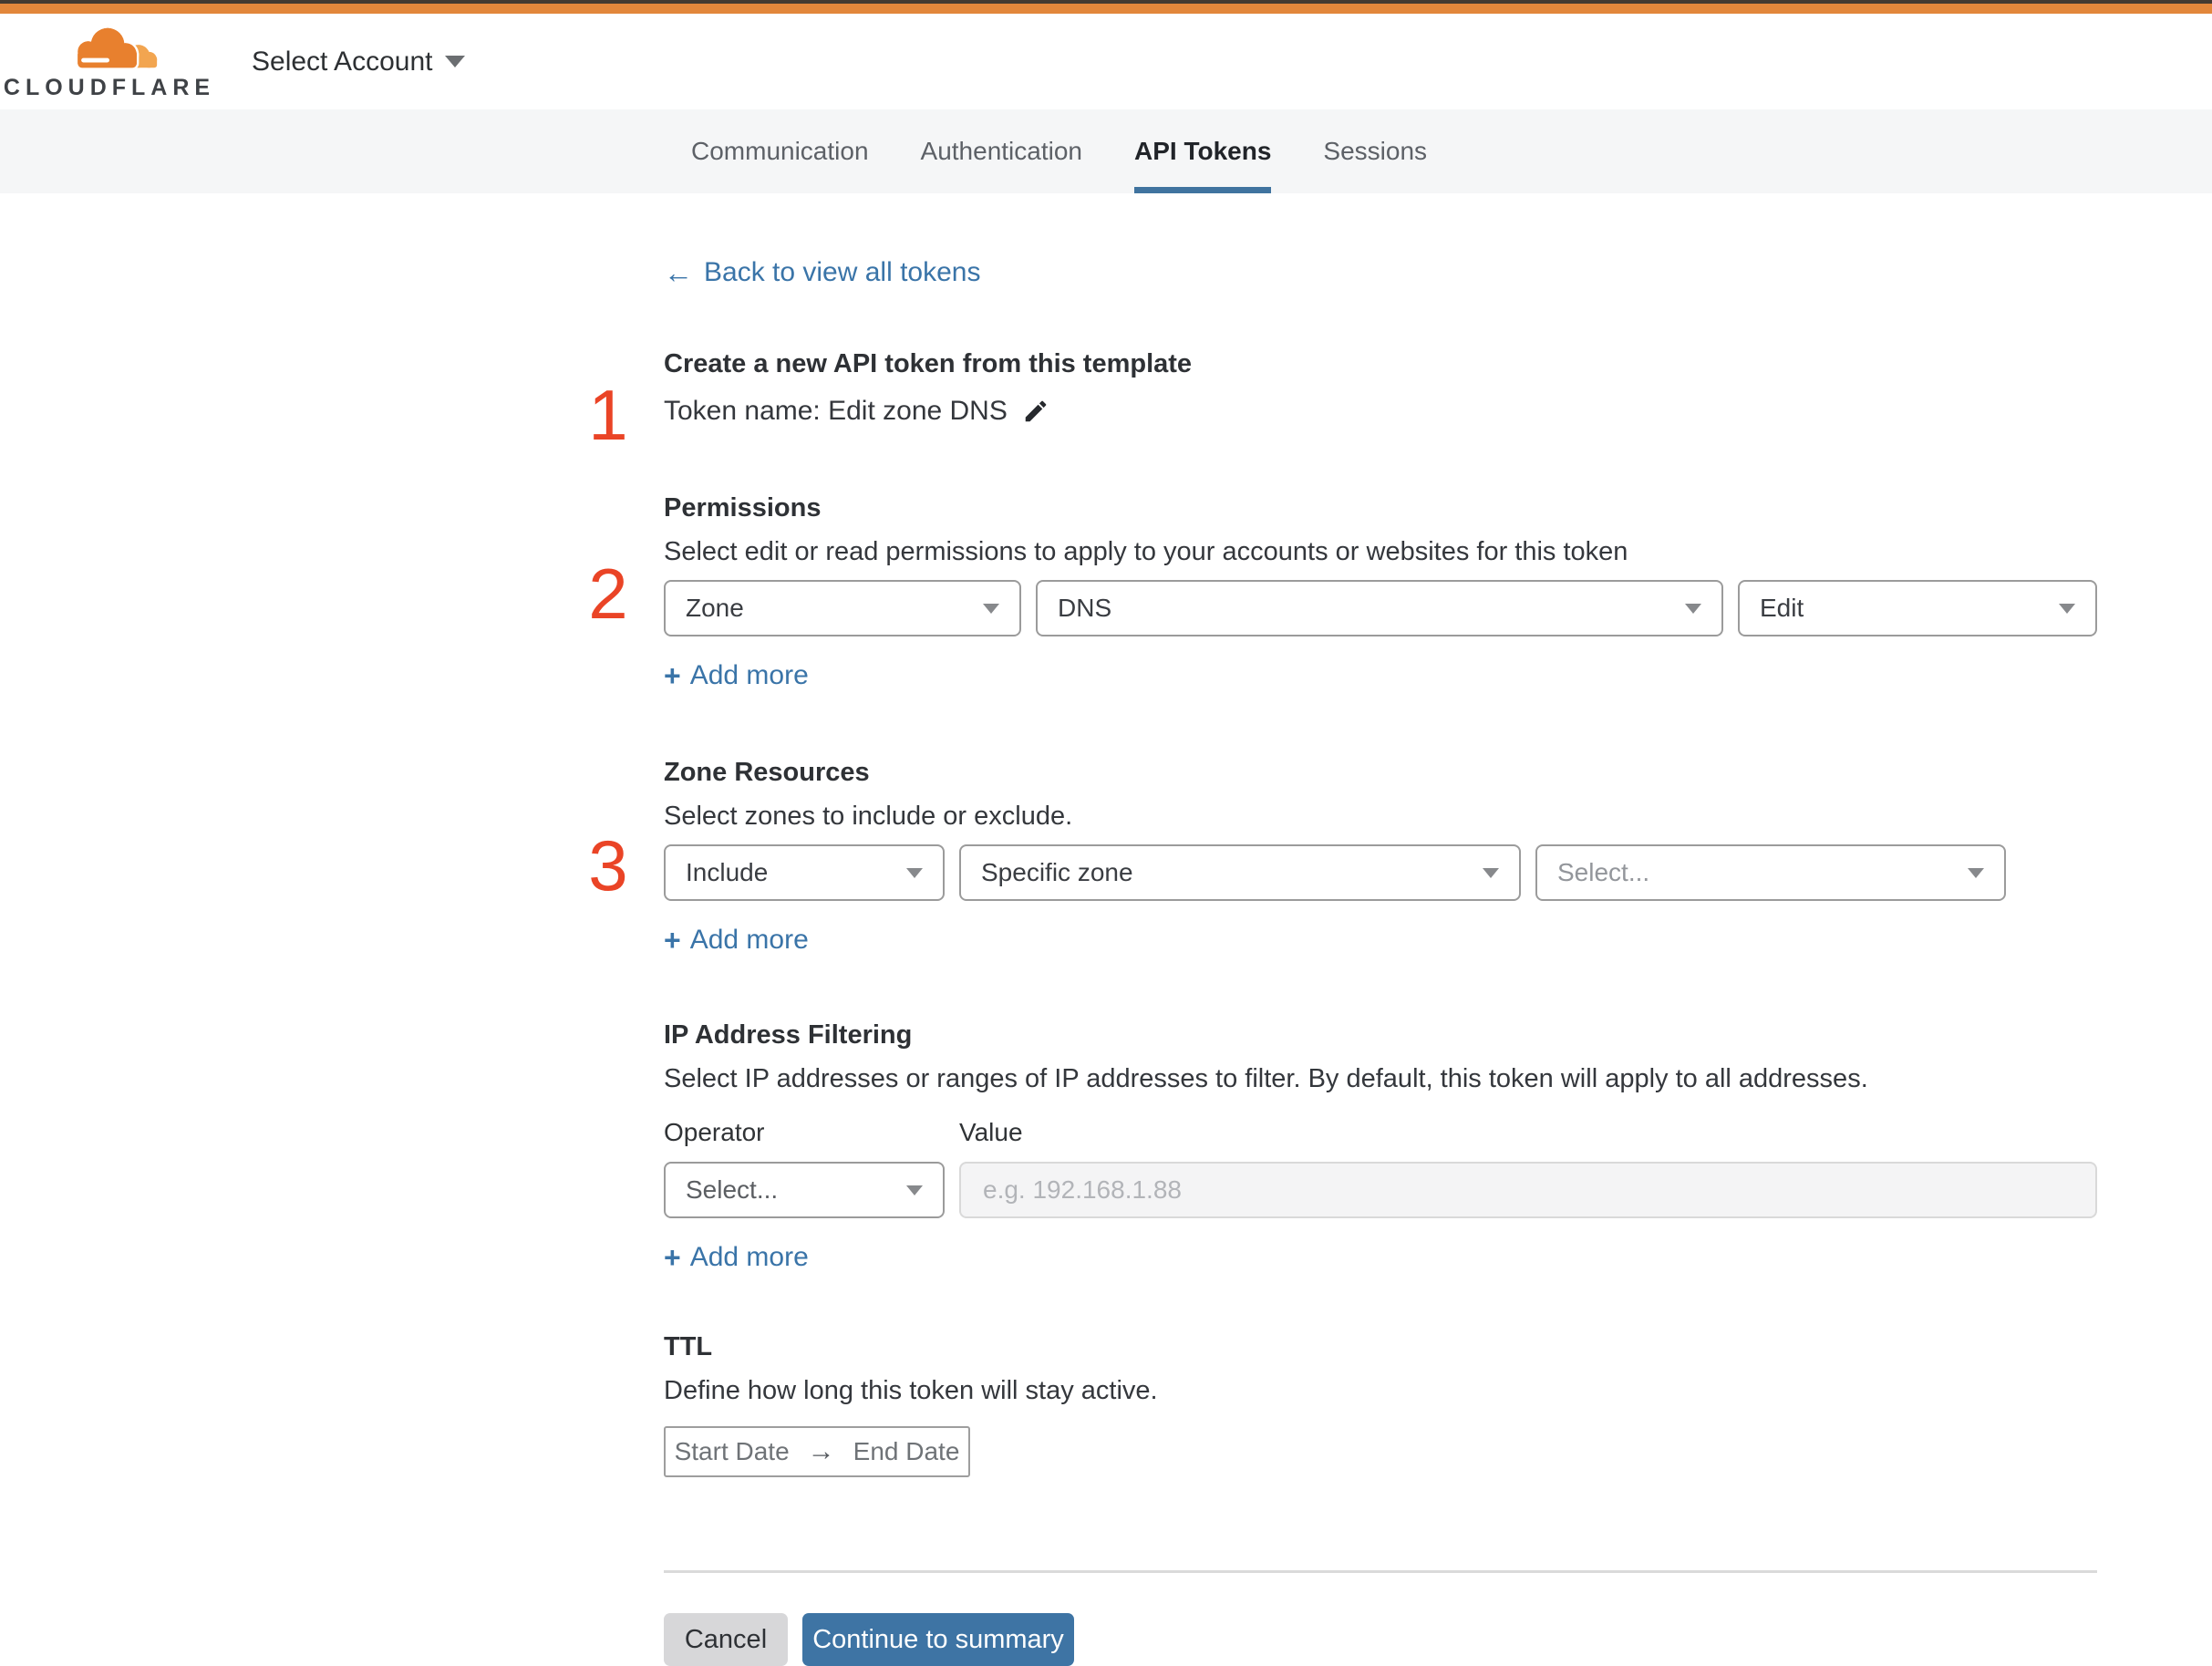 The width and height of the screenshot is (2212, 1666). I want to click on step-number-2: 2, so click(608, 594).